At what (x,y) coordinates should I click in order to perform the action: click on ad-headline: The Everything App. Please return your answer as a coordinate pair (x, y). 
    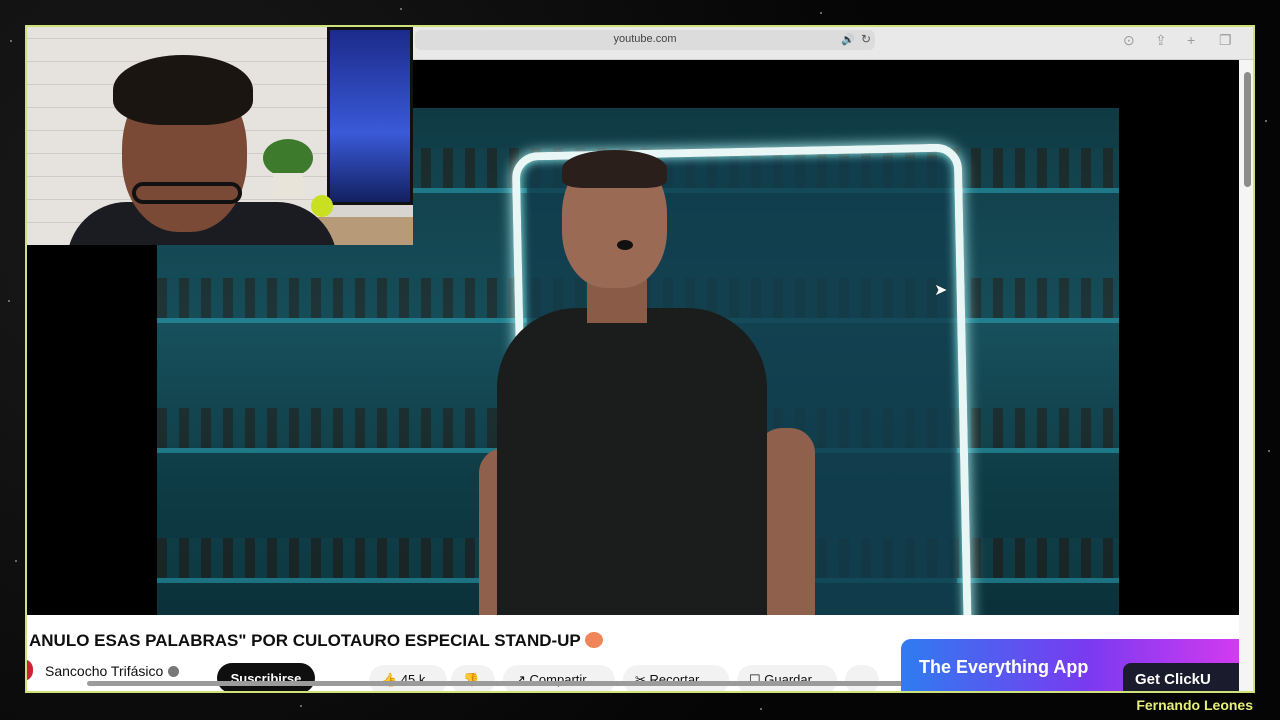
    Looking at the image, I should click on (1004, 667).